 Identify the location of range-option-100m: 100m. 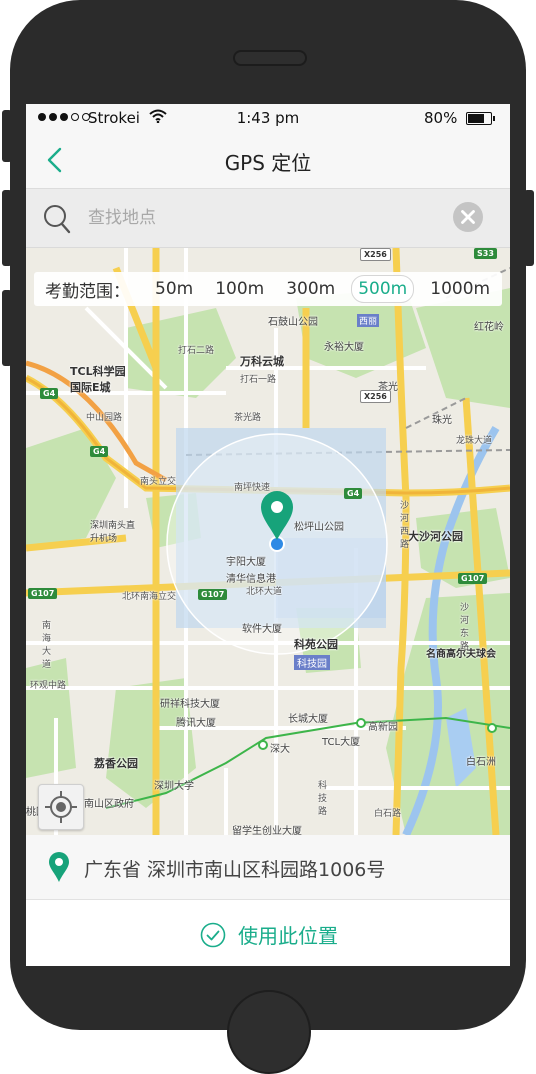
(239, 289).